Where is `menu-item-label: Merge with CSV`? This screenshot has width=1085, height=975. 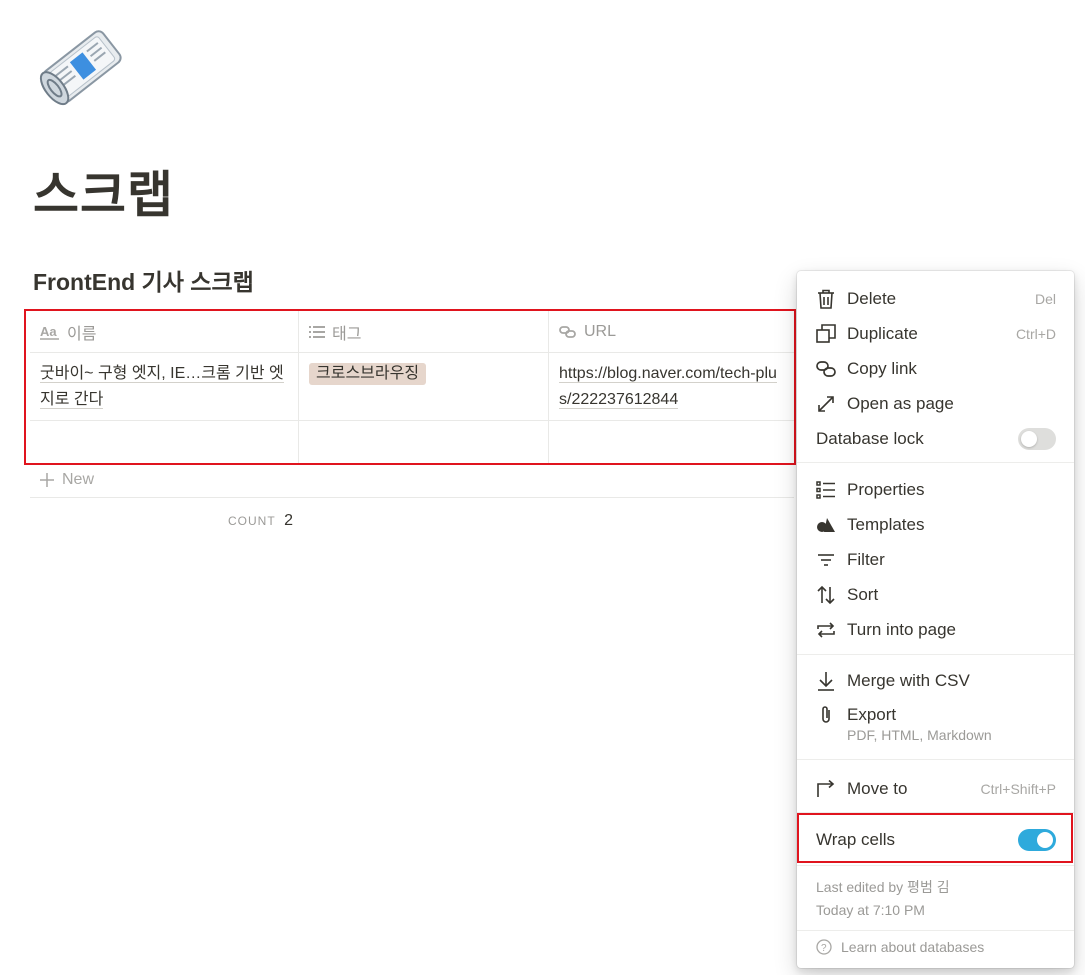
menu-item-label: Merge with CSV is located at coordinates (908, 680).